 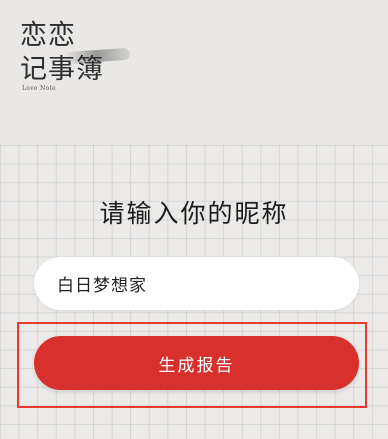 What do you see at coordinates (39, 88) in the screenshot?
I see `logo-subtitle: Love Note` at bounding box center [39, 88].